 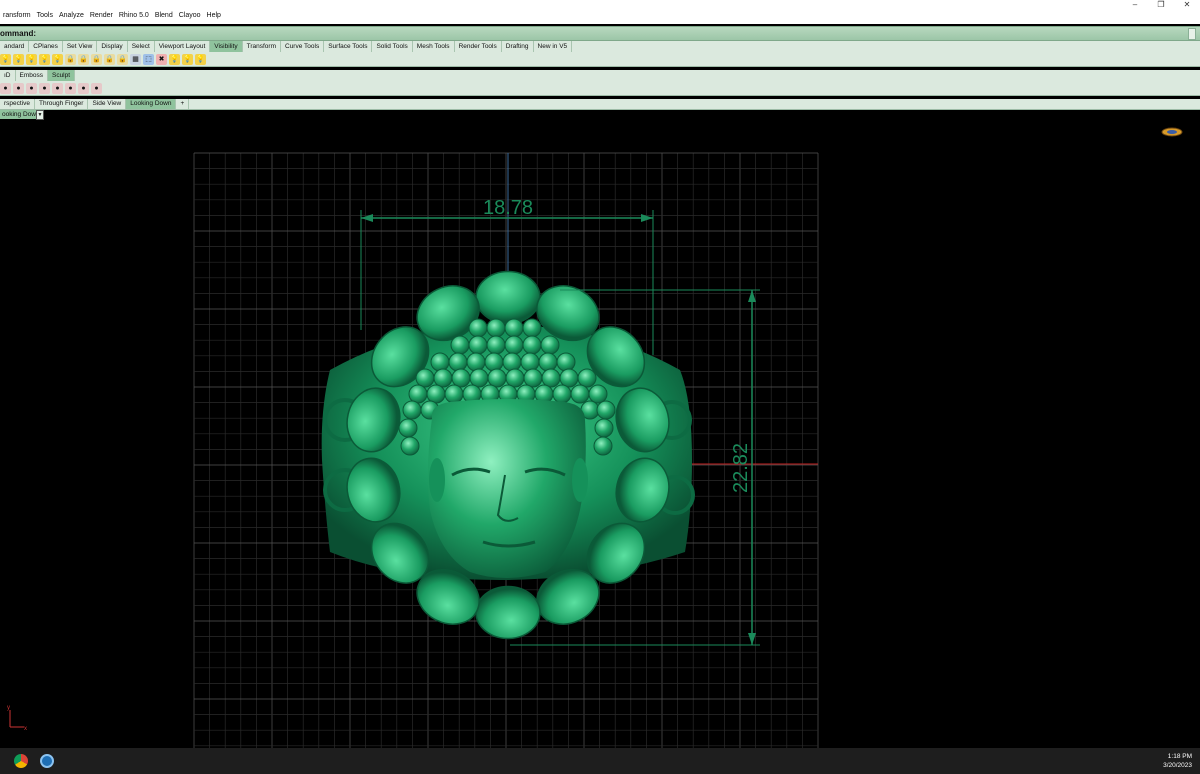 I want to click on command-prompt: ommand:, so click(x=18, y=33).